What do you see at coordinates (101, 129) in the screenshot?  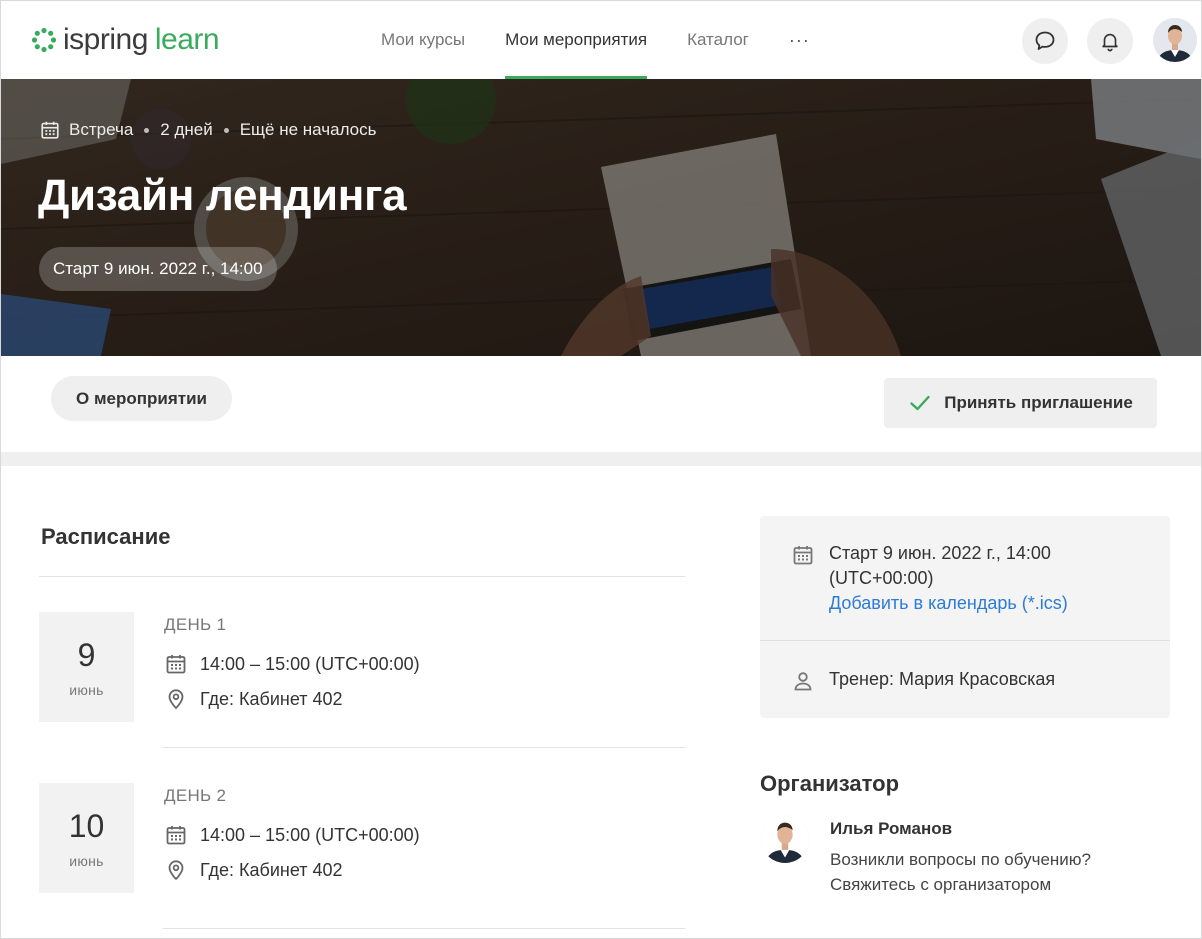 I see `event-type: Встреча` at bounding box center [101, 129].